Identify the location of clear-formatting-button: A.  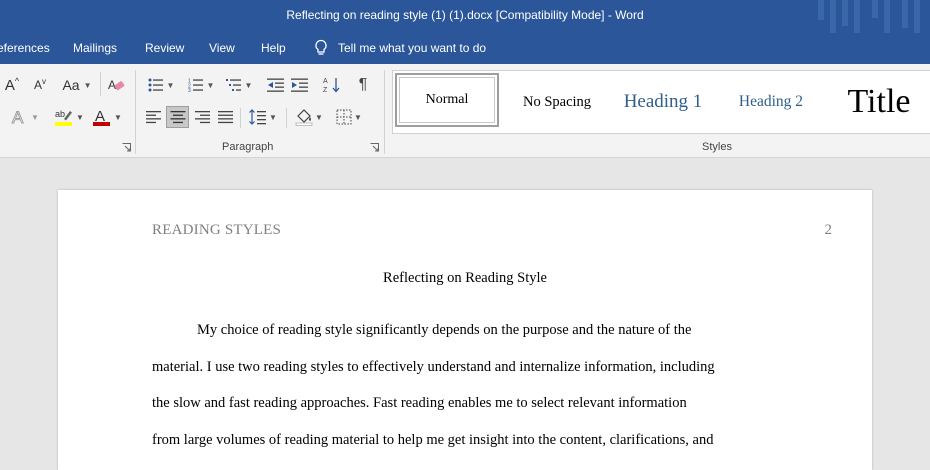
(116, 85).